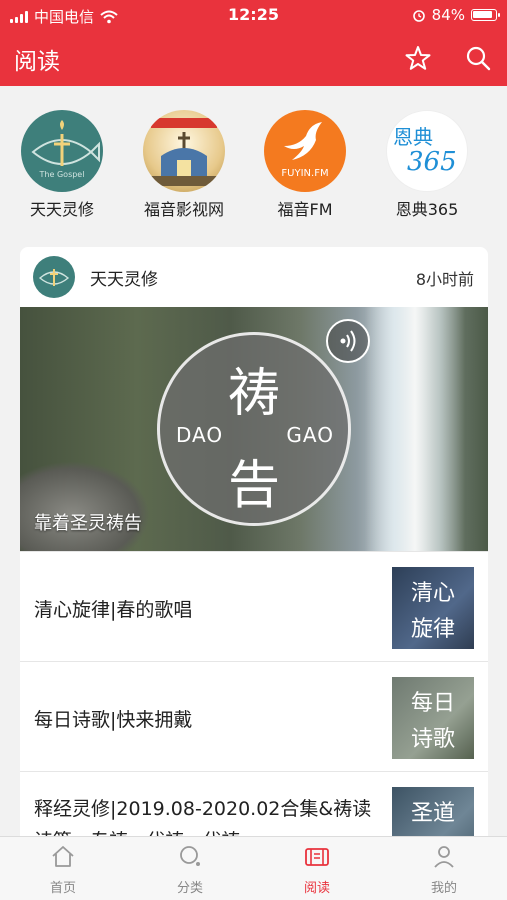  I want to click on star-icon, so click(418, 58).